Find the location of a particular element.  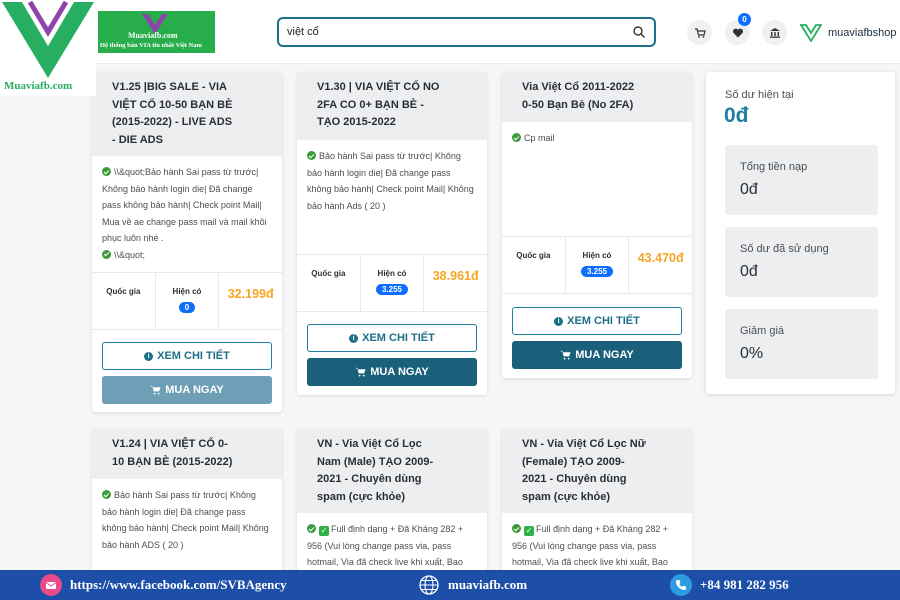

product-description-extra: \\&quot; is located at coordinates (187, 255).